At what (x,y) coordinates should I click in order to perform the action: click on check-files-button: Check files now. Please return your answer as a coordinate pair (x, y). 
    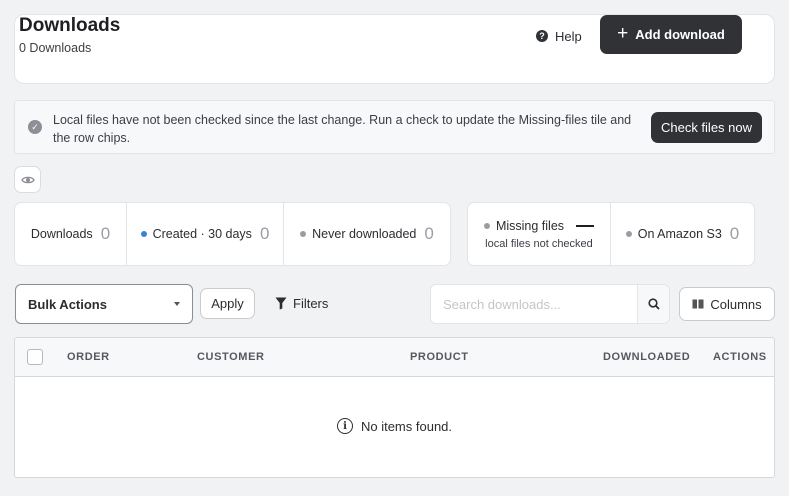
    Looking at the image, I should click on (706, 127).